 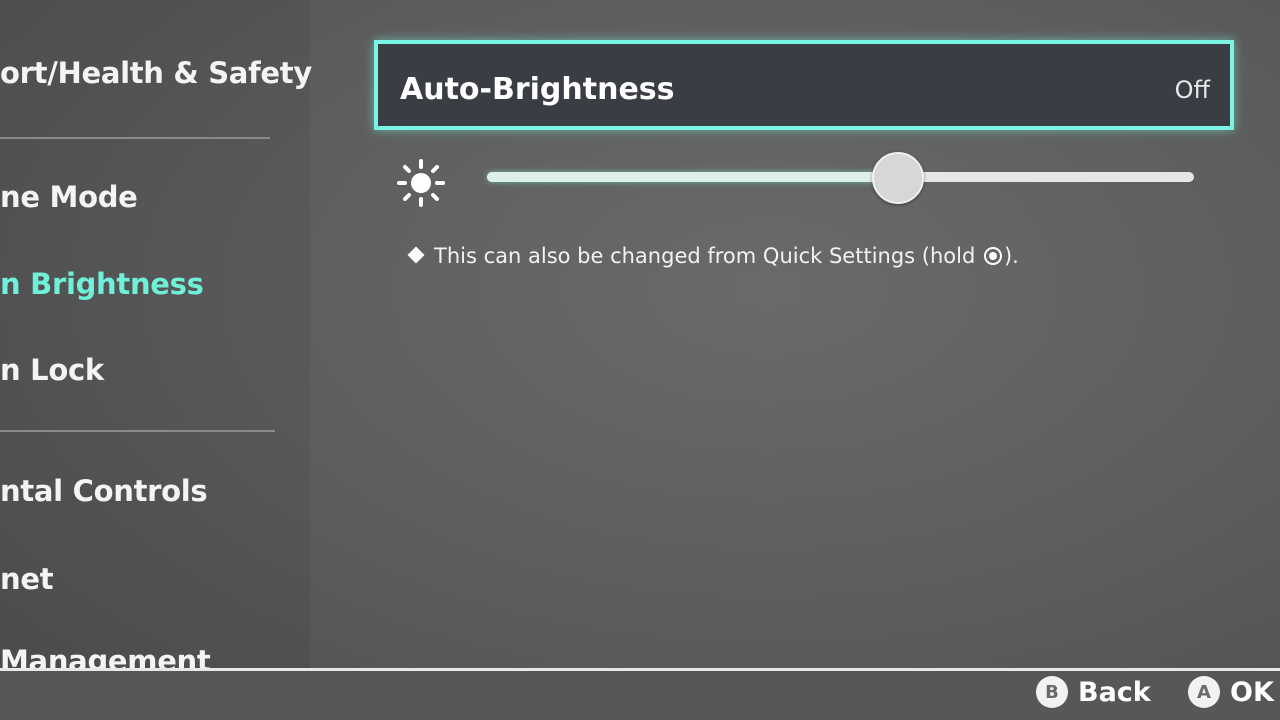 What do you see at coordinates (421, 183) in the screenshot?
I see `sun-icon` at bounding box center [421, 183].